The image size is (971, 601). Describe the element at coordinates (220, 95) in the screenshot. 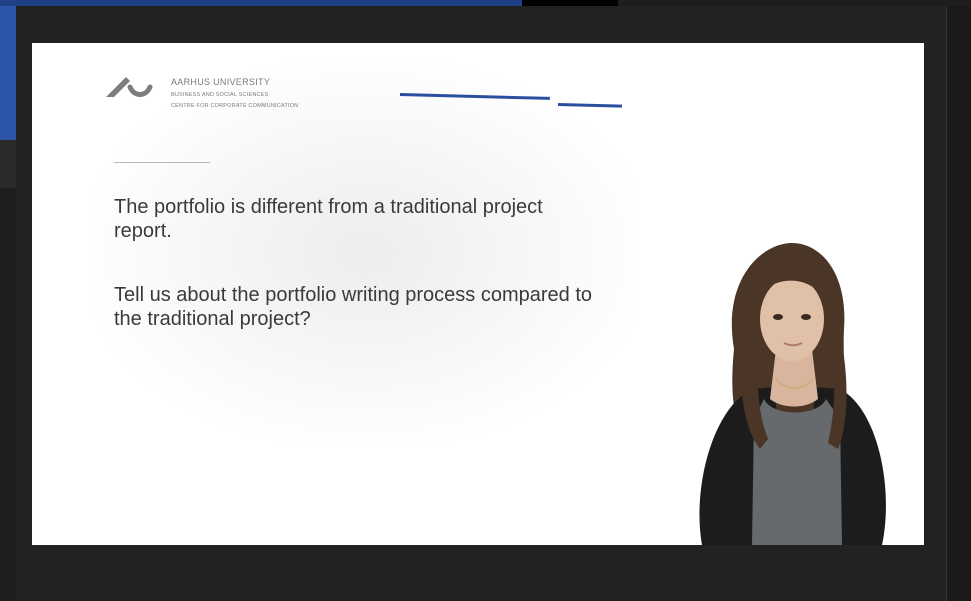

I see `university-faculty: BUSINESS AND SOCIAL SCIENCES` at that location.